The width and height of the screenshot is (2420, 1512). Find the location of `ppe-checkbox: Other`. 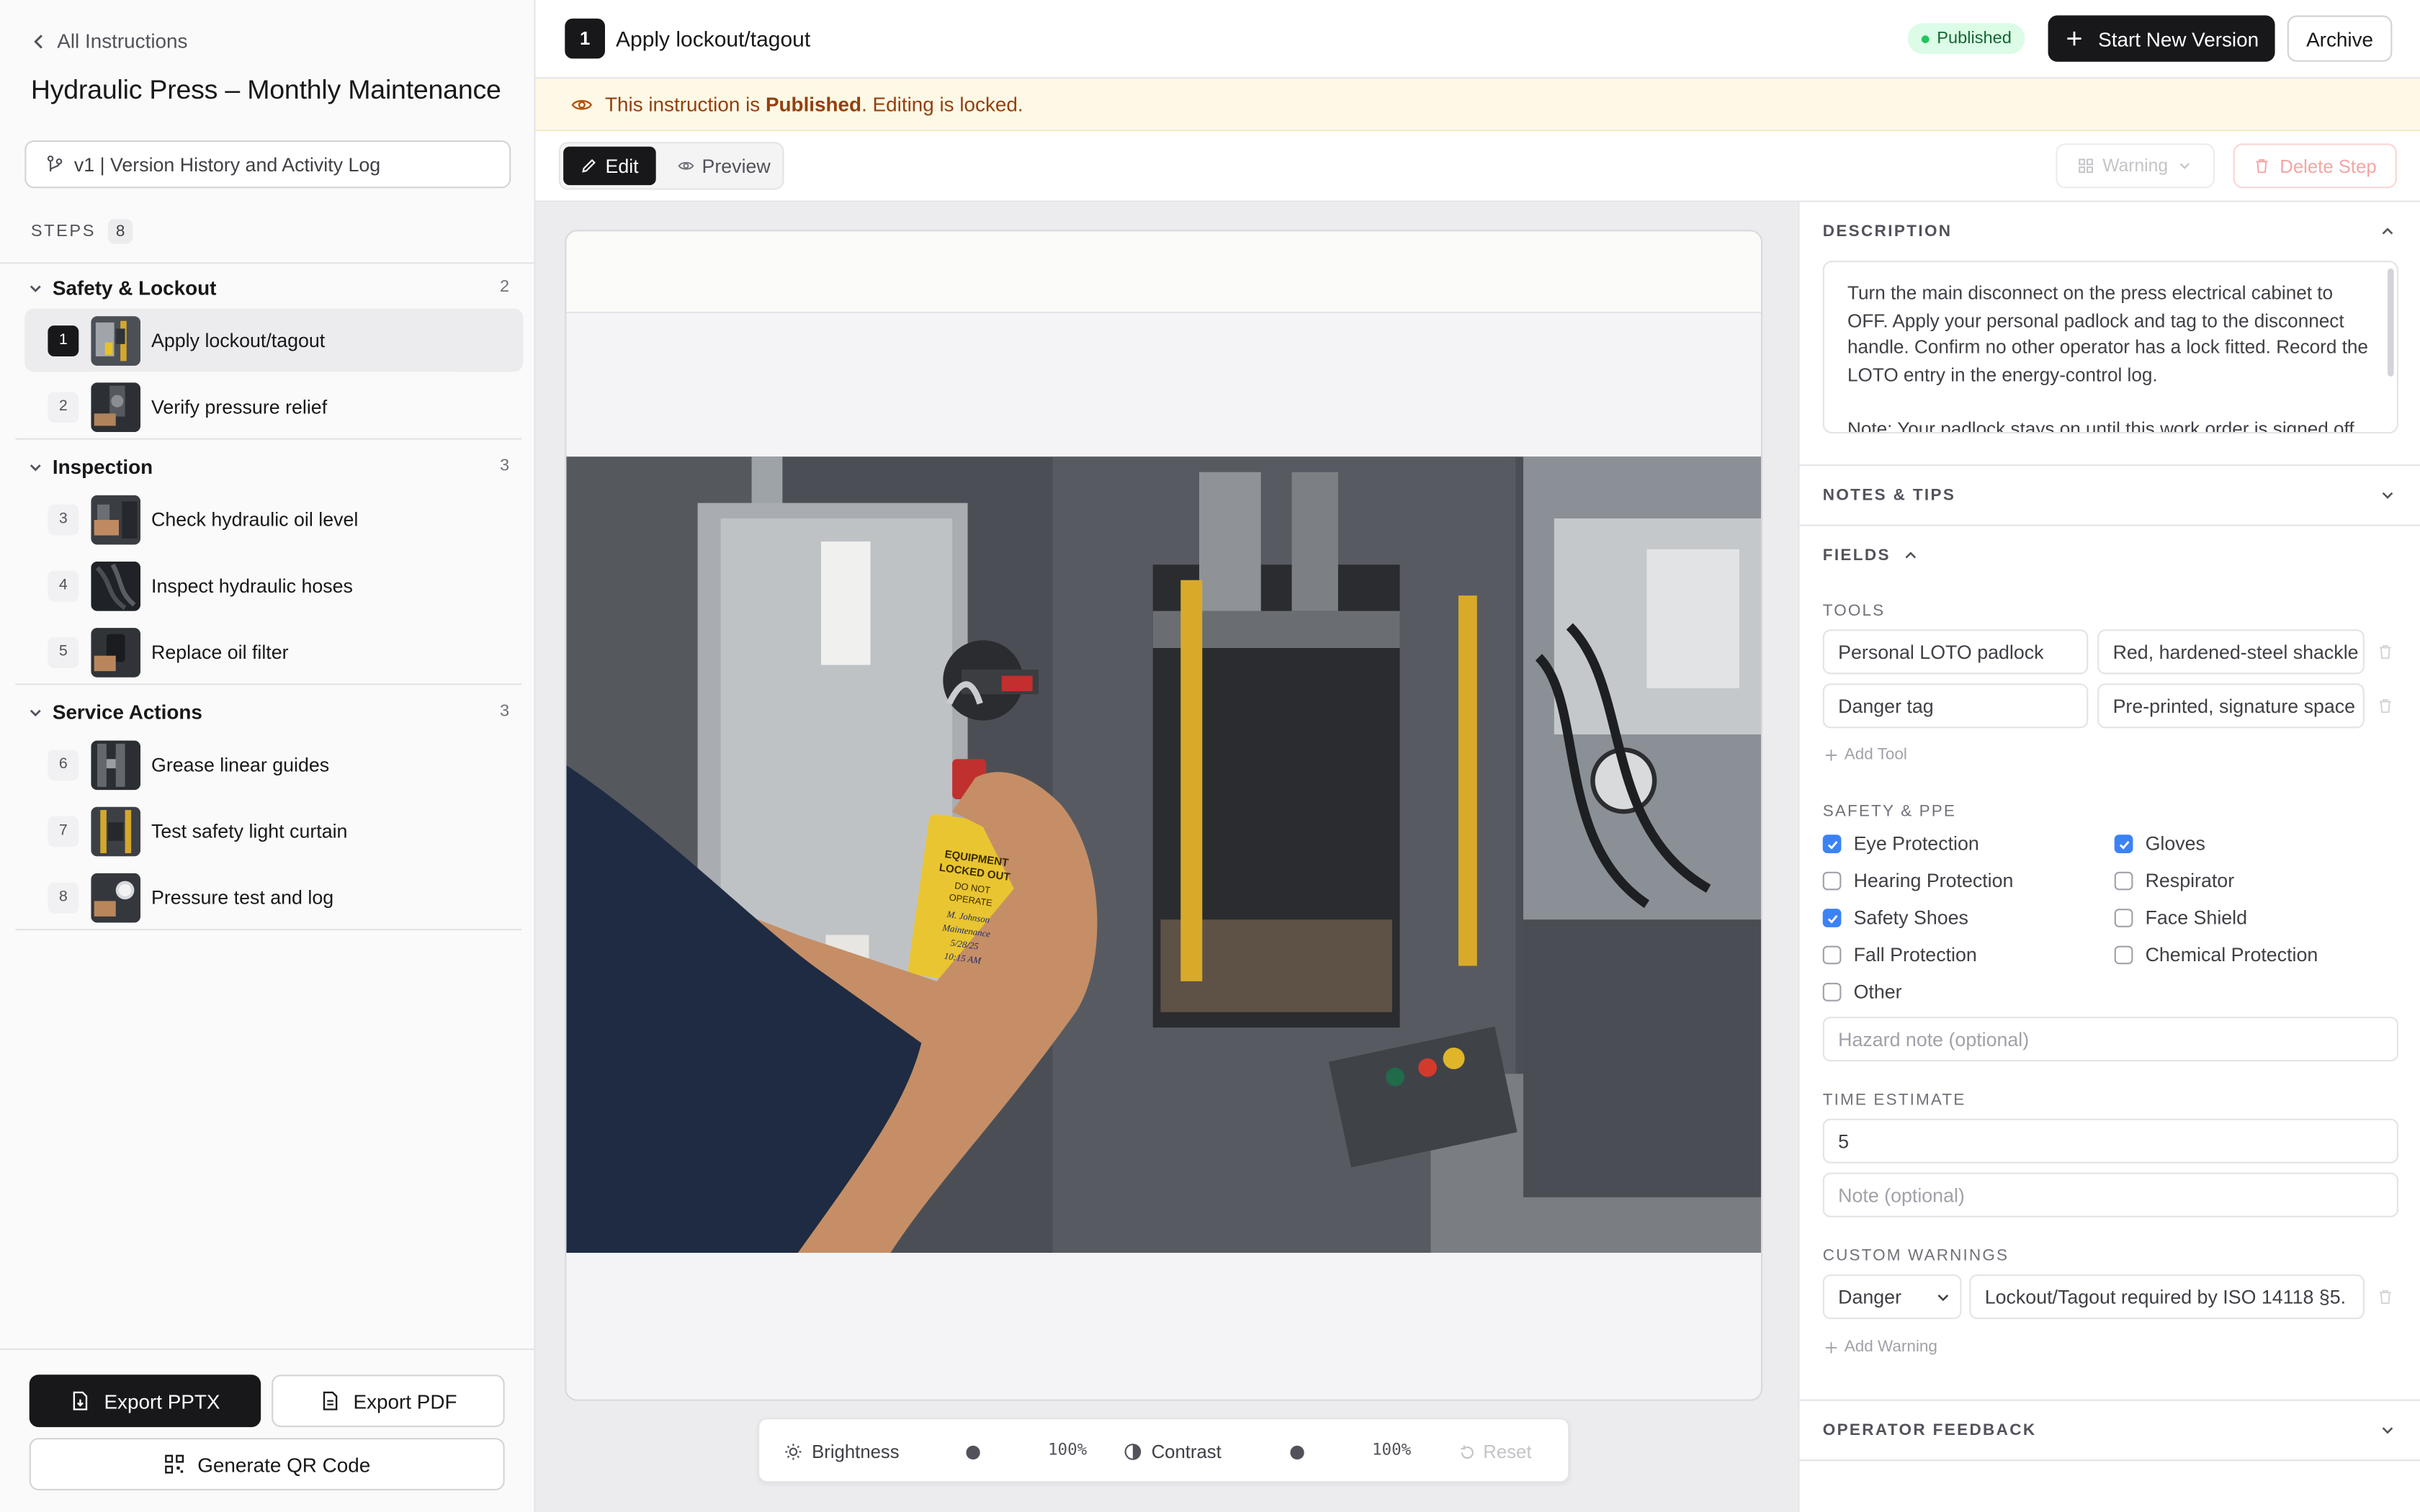

ppe-checkbox: Other is located at coordinates (1862, 992).